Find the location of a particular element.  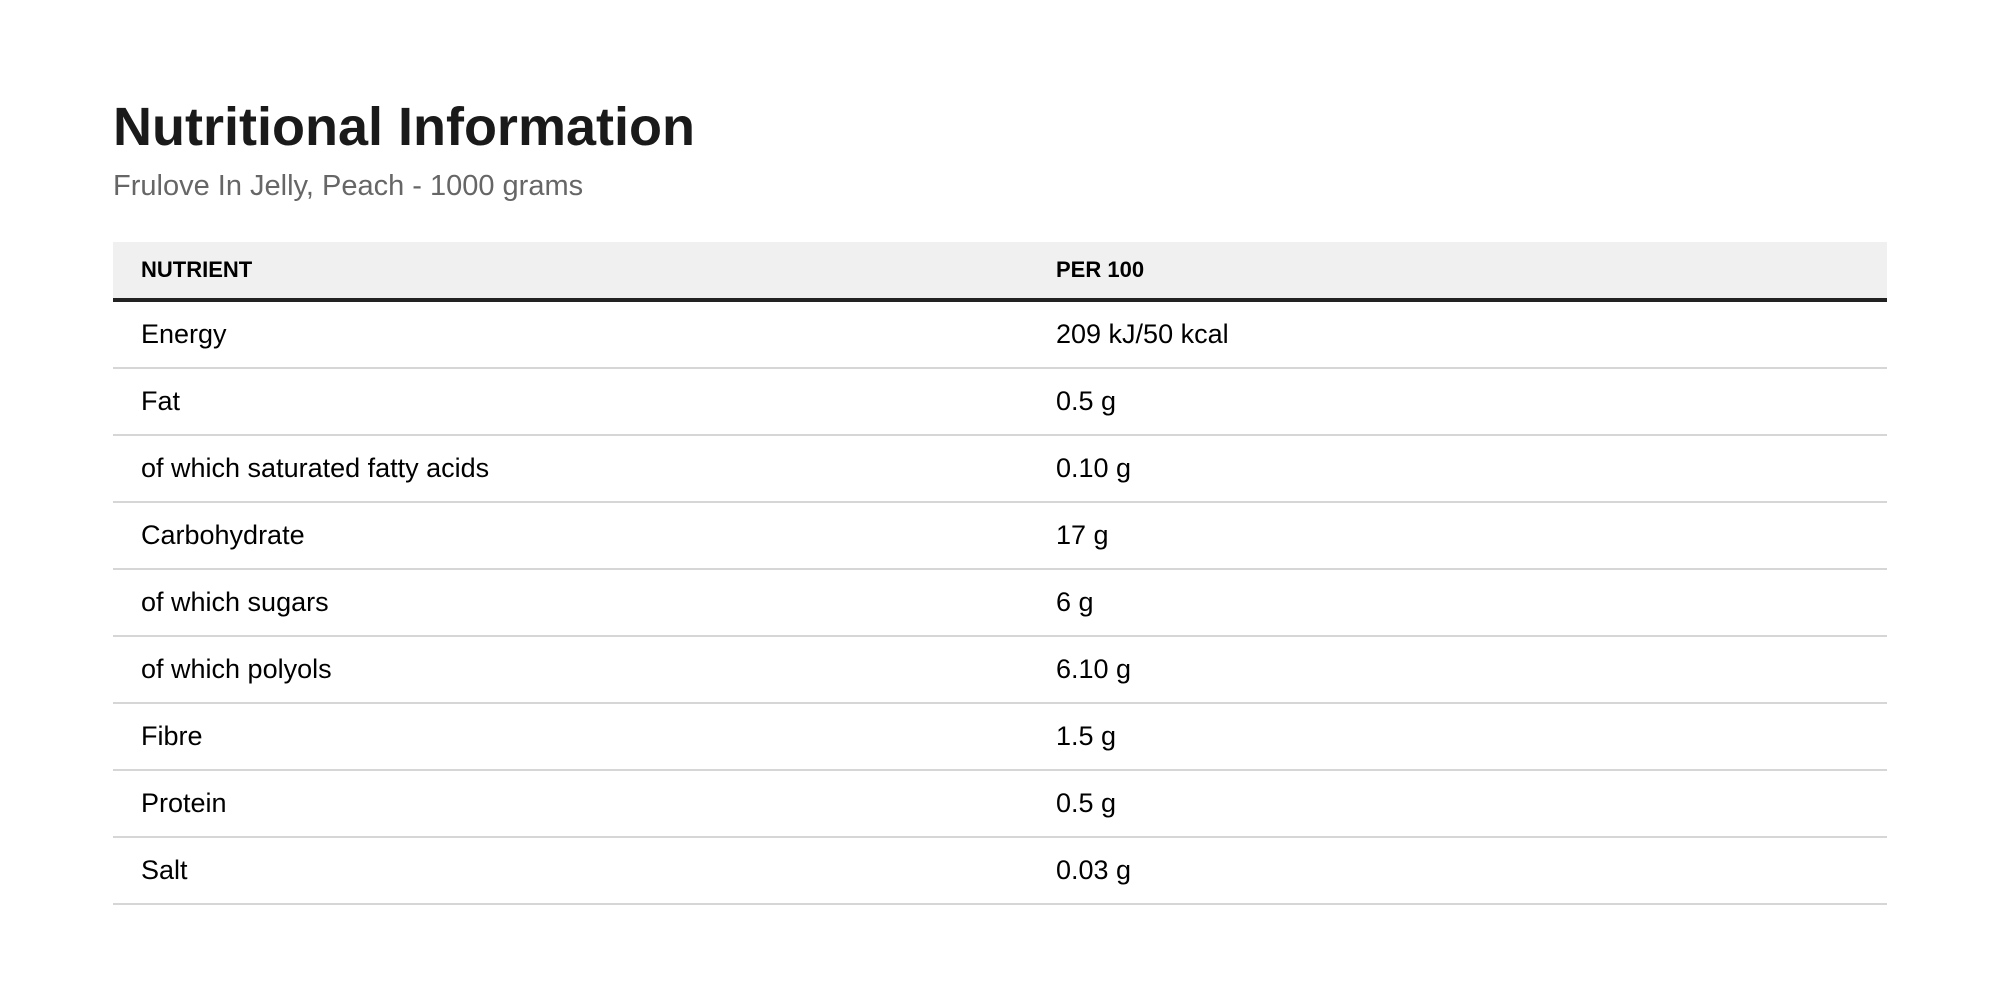

table-row: Fibre 1.5 g is located at coordinates (1000, 737).